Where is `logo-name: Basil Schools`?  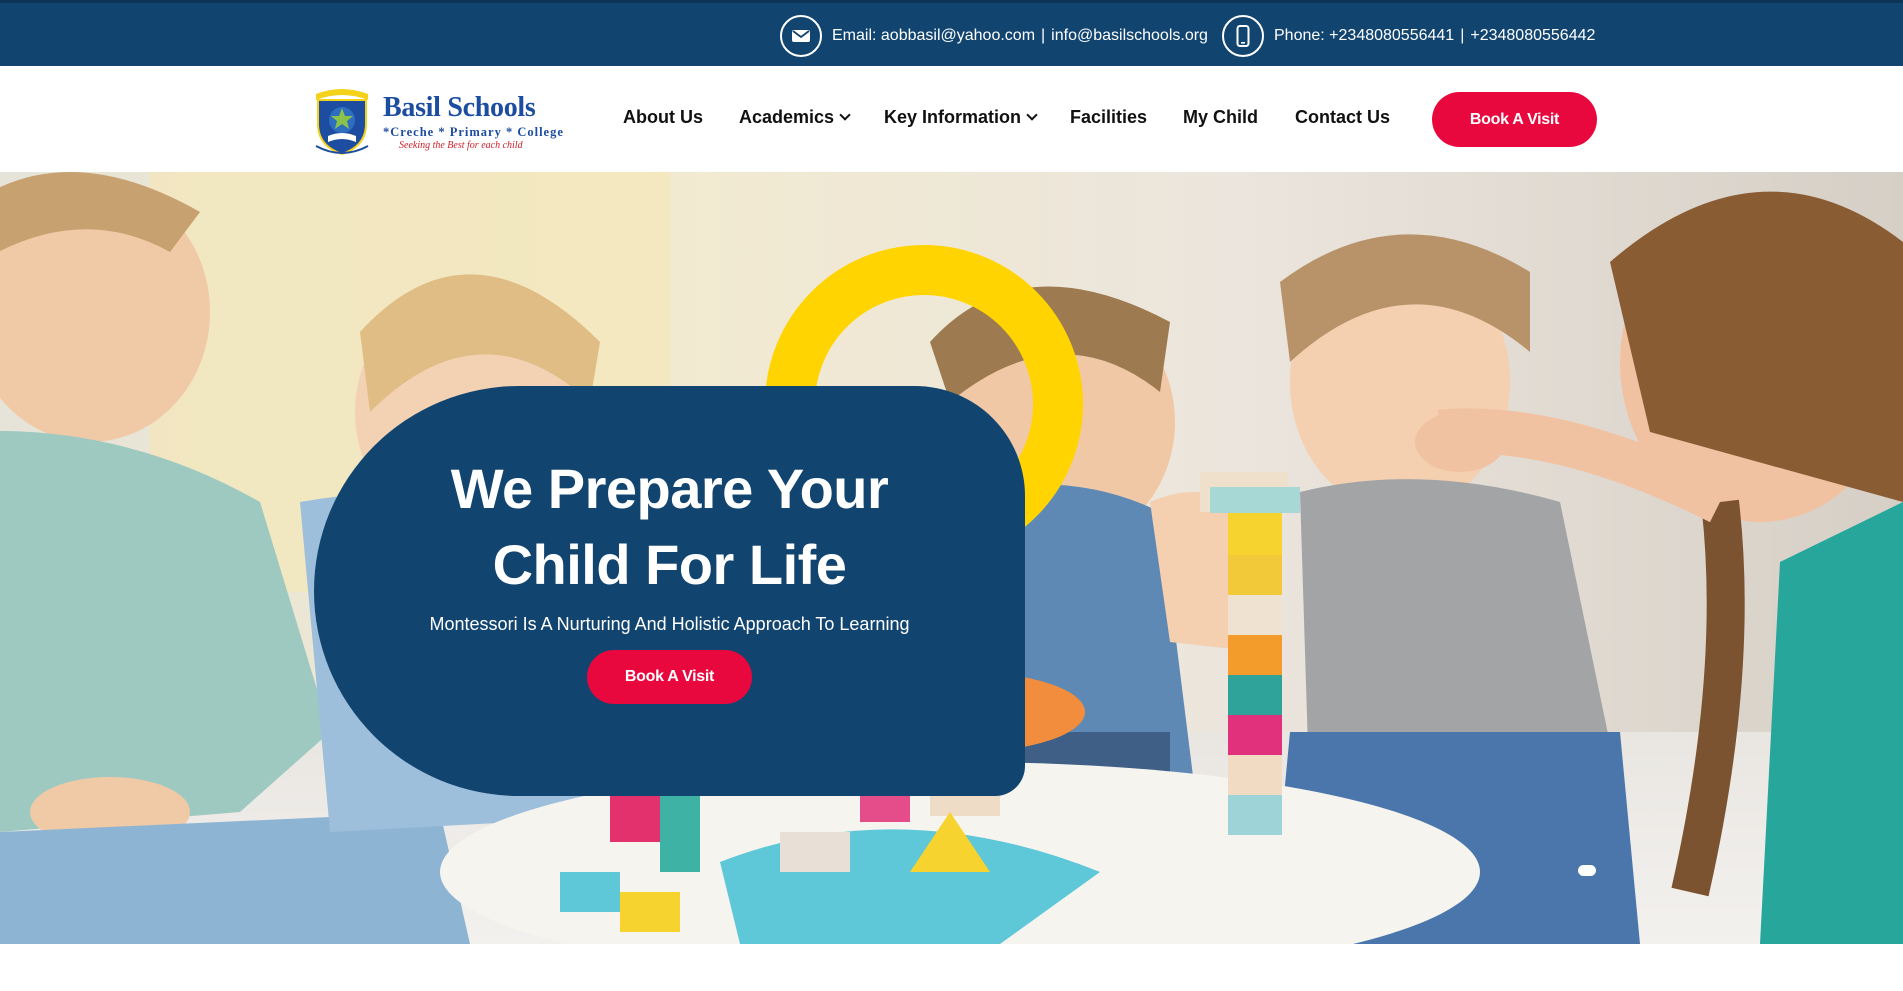
logo-name: Basil Schools is located at coordinates (459, 107).